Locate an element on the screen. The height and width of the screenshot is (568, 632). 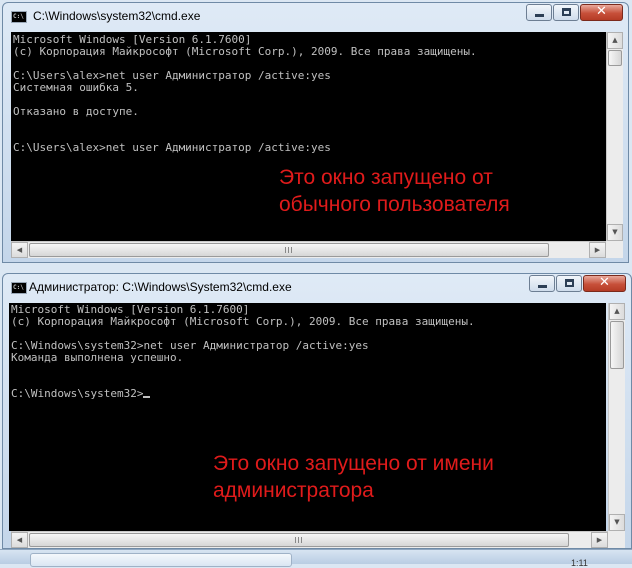
window-title: C:\Windows\system32\cmd.exe is located at coordinates (117, 16).